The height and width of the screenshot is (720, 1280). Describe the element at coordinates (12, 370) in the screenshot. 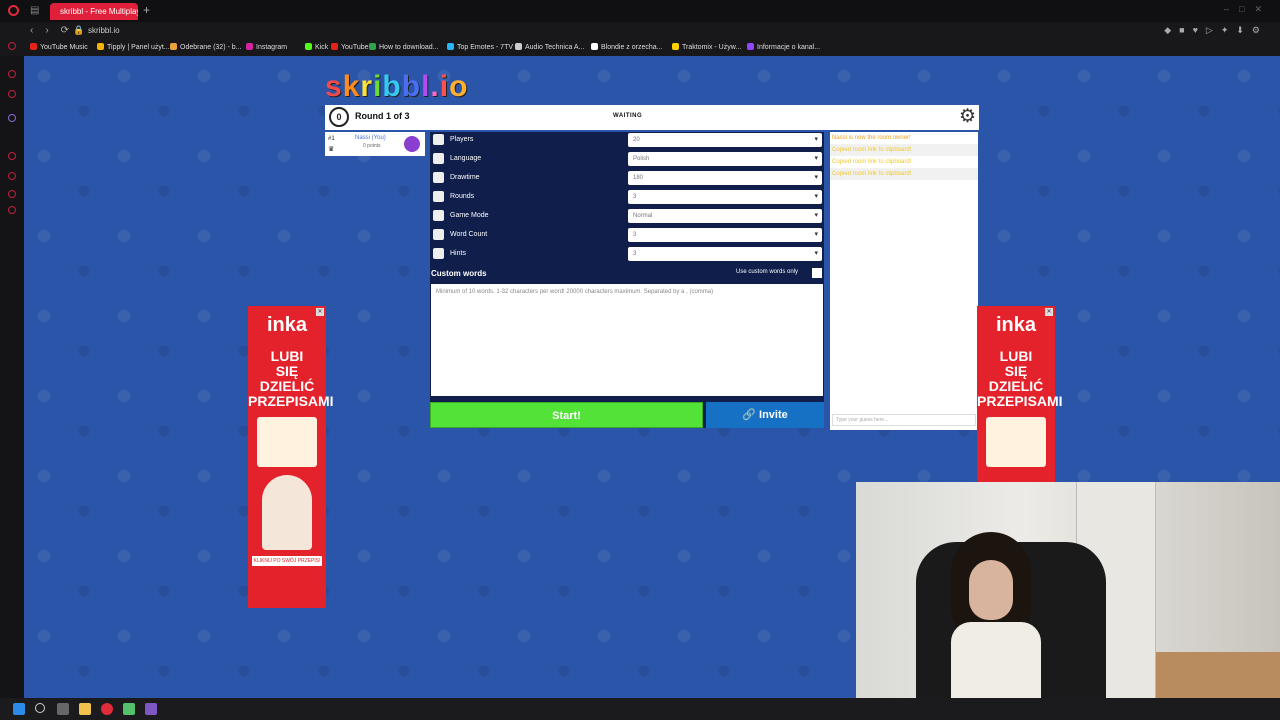

I see `opera-sidebar` at that location.